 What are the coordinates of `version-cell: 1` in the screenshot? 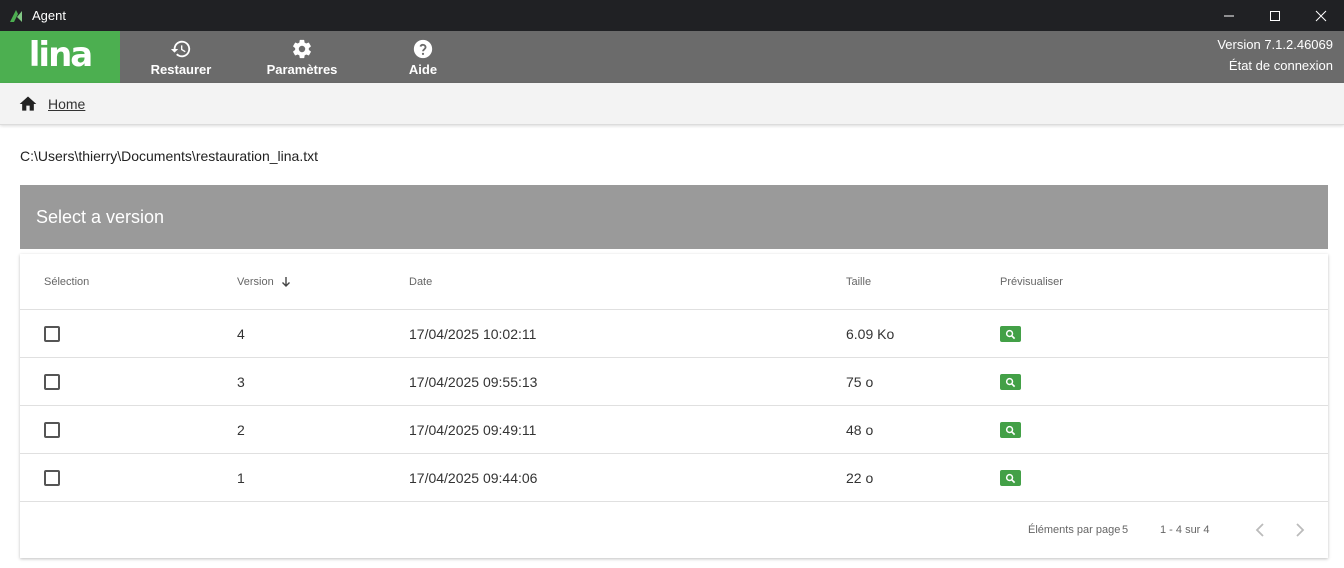 It's located at (241, 478).